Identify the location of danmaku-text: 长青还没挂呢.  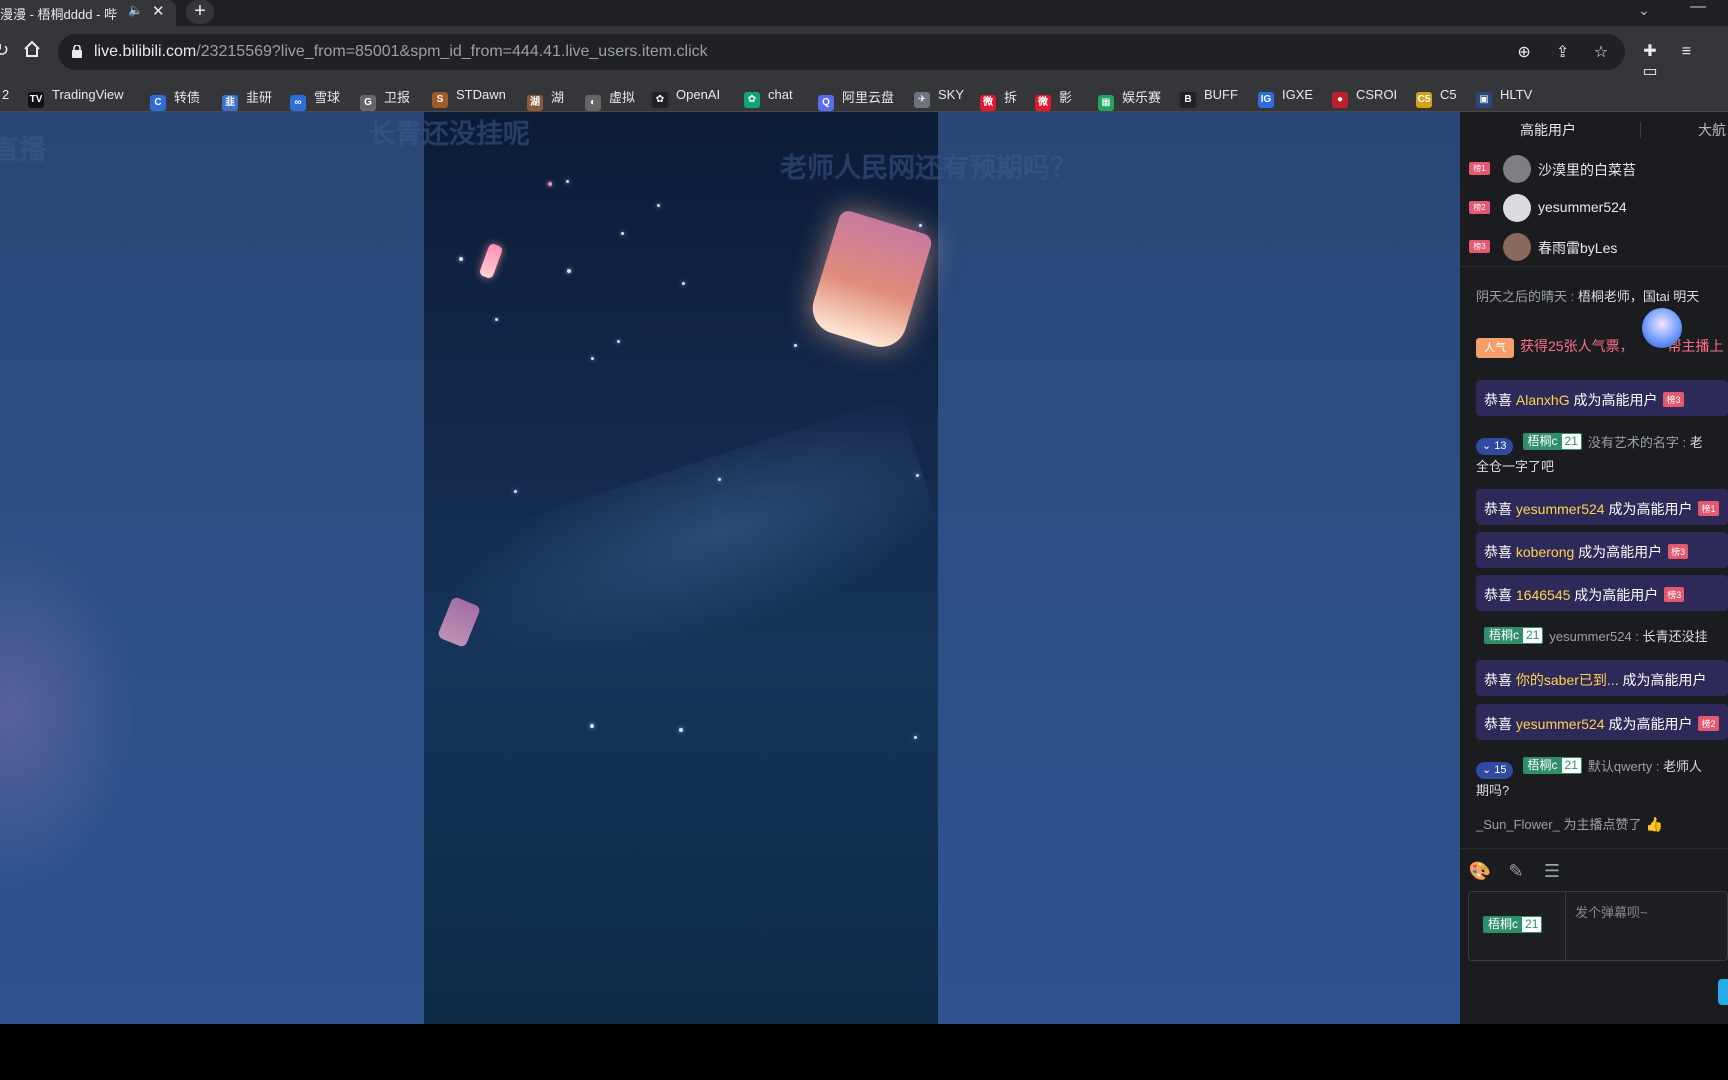
(449, 134).